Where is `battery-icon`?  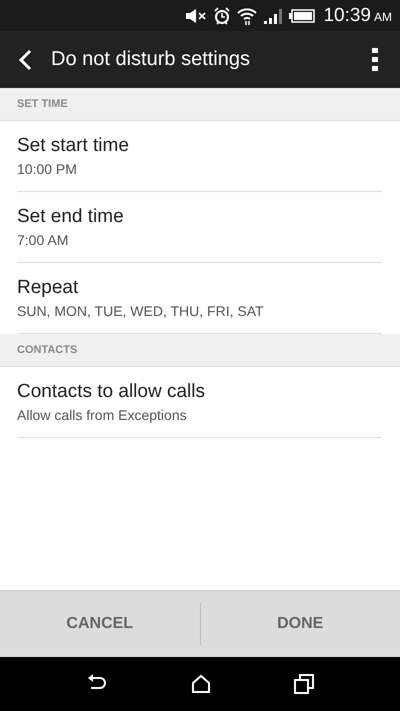
battery-icon is located at coordinates (302, 15).